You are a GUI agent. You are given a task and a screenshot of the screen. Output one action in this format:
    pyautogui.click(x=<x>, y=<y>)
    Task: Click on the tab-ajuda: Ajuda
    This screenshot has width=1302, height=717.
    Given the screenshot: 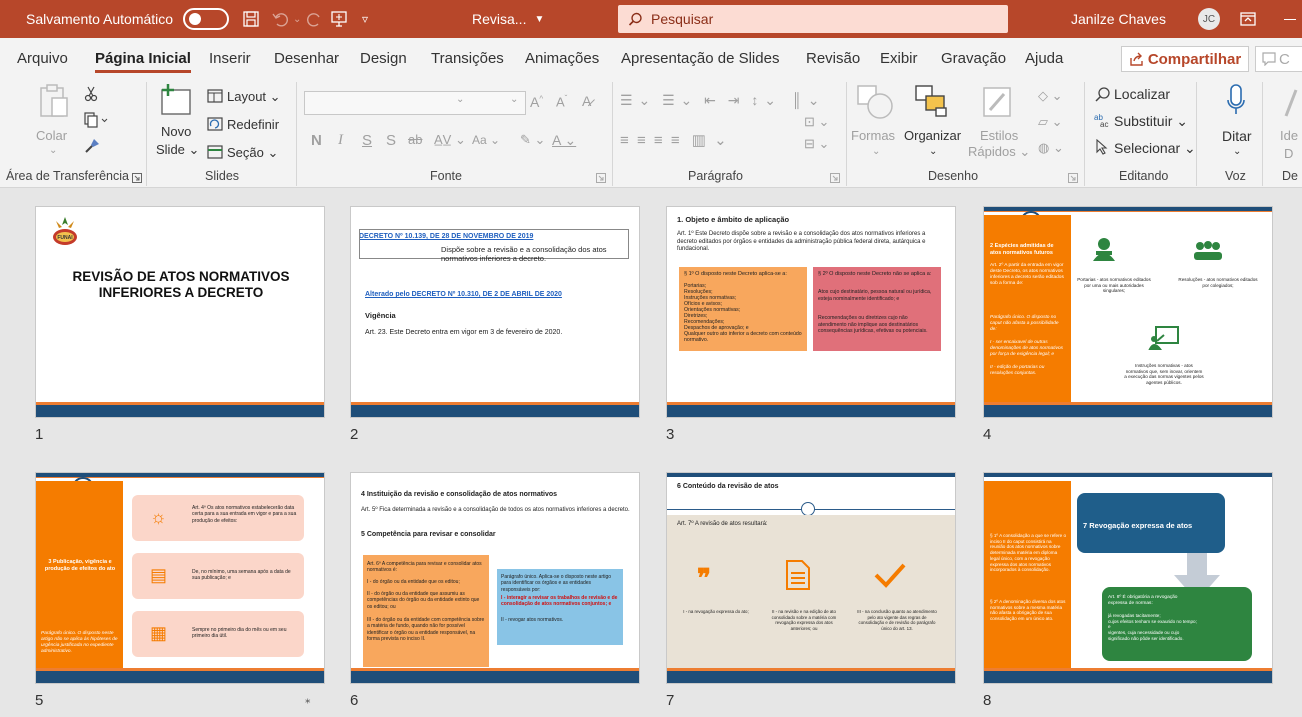 What is the action you would take?
    pyautogui.click(x=1044, y=58)
    